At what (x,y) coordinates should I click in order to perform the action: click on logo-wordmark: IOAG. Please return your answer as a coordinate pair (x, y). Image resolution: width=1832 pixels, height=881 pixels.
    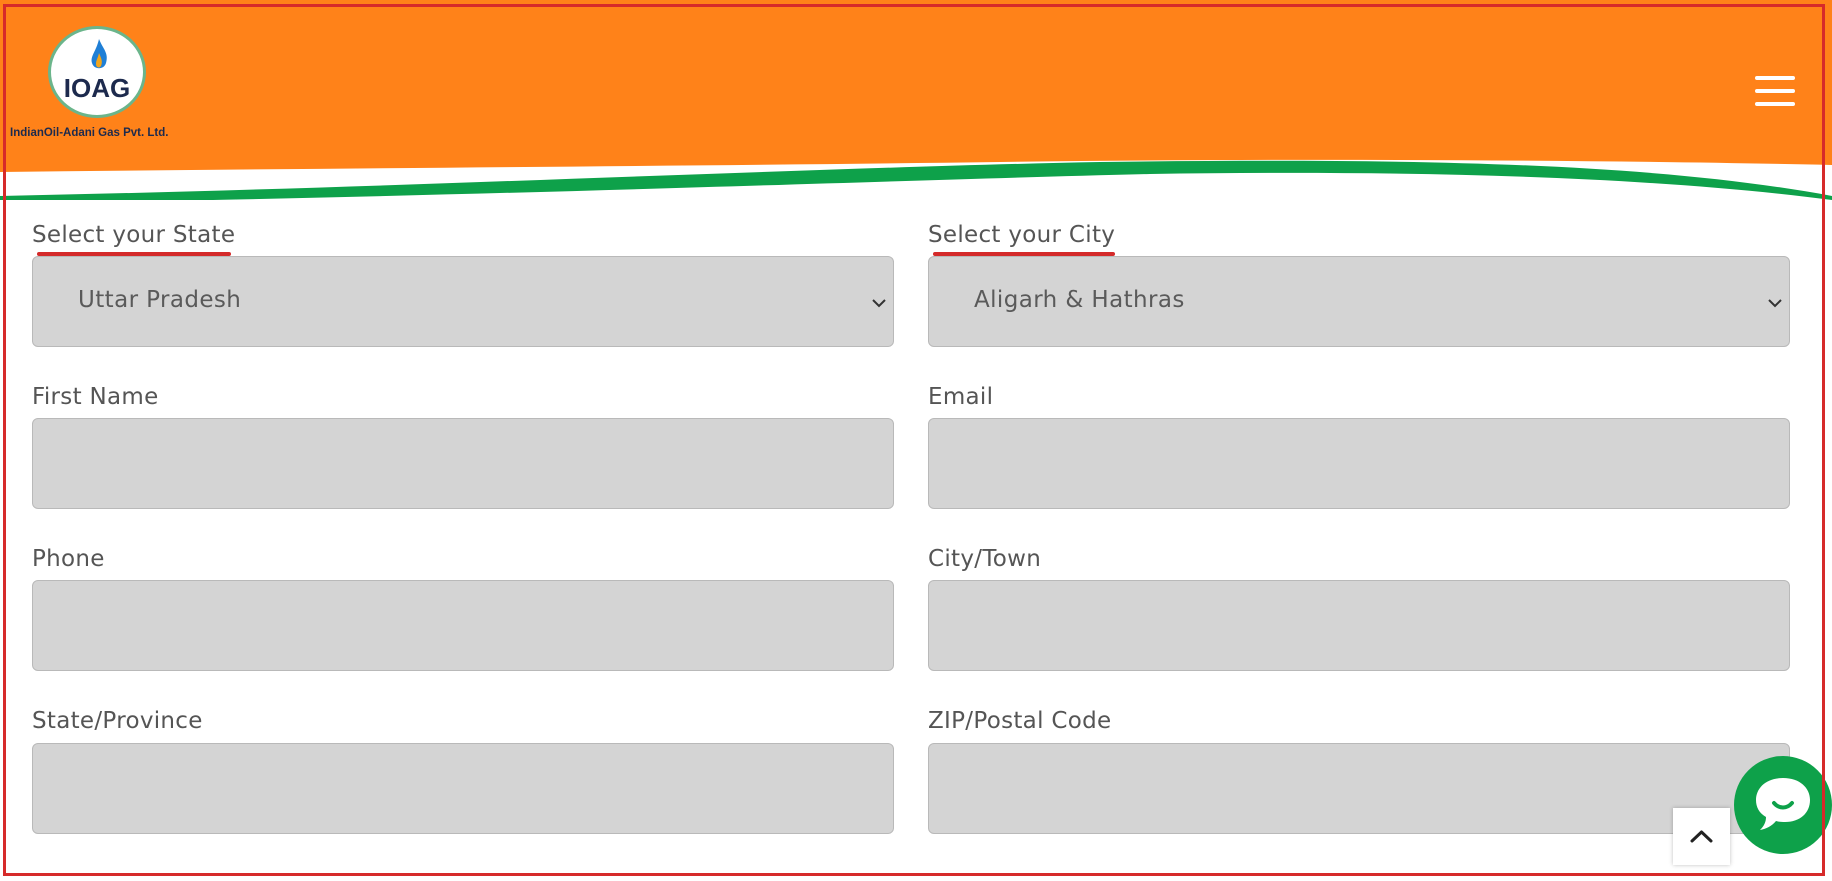
    Looking at the image, I should click on (97, 88).